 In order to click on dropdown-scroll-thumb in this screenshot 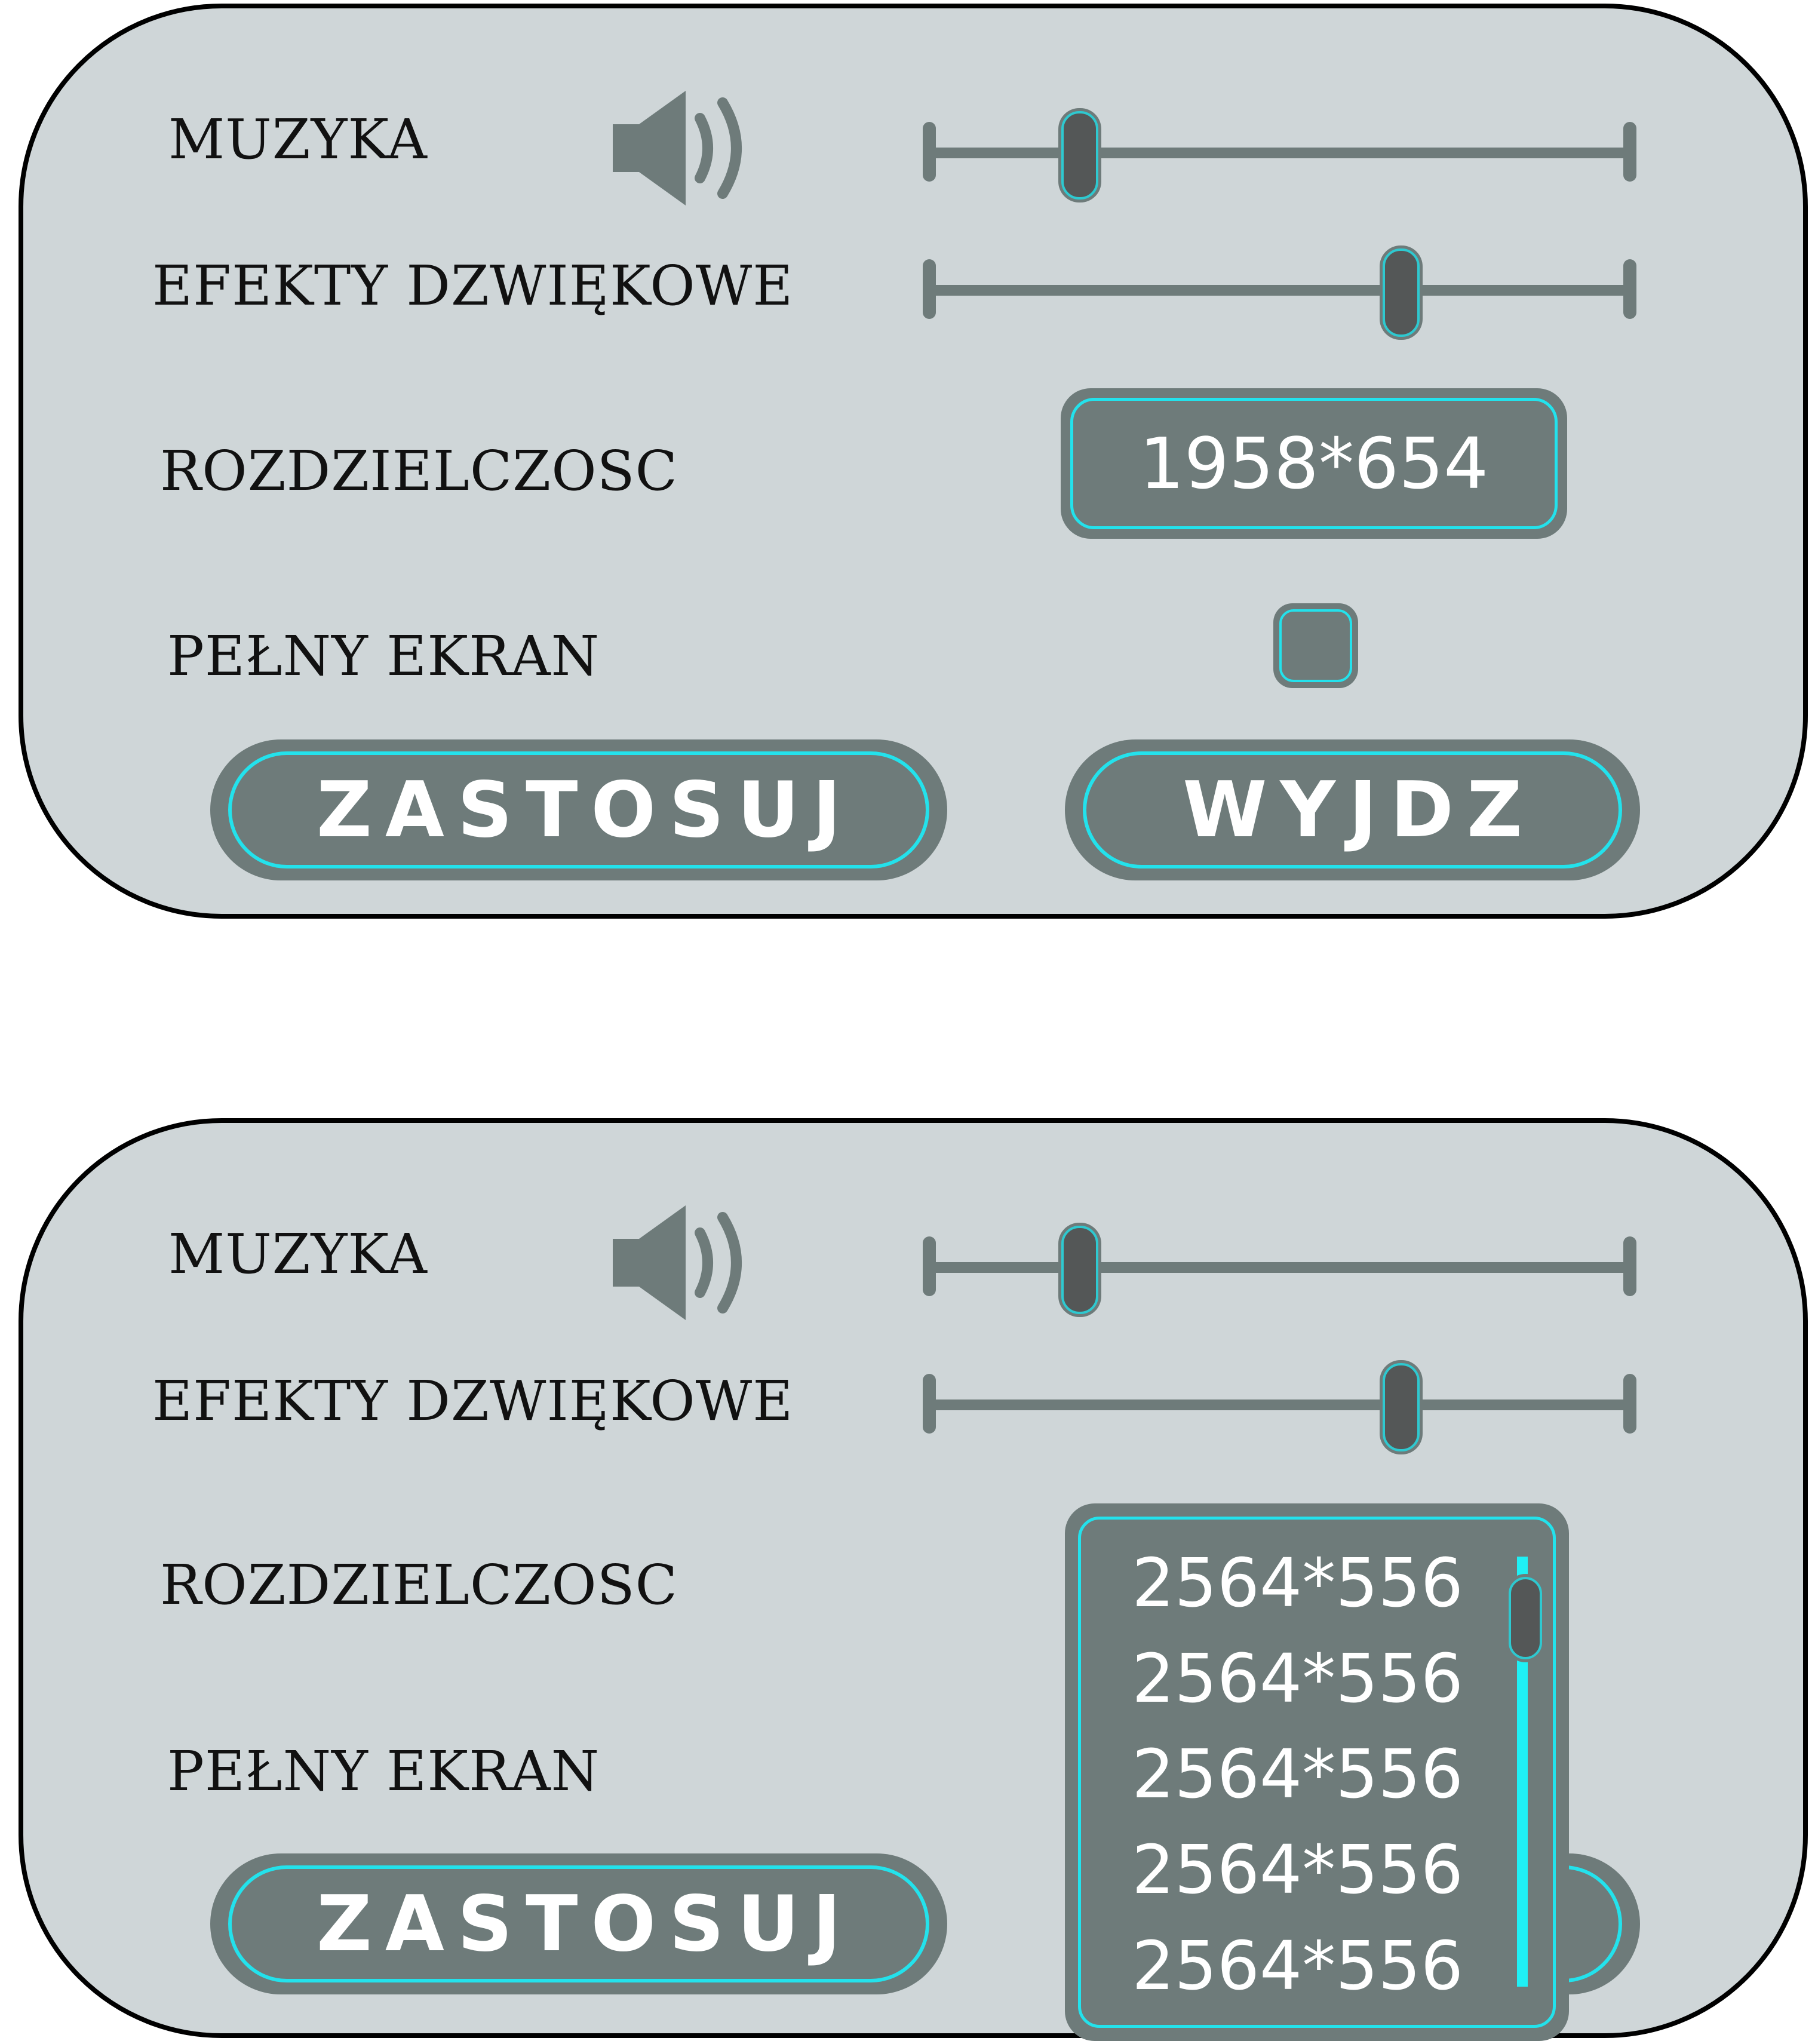, I will do `click(1526, 1618)`.